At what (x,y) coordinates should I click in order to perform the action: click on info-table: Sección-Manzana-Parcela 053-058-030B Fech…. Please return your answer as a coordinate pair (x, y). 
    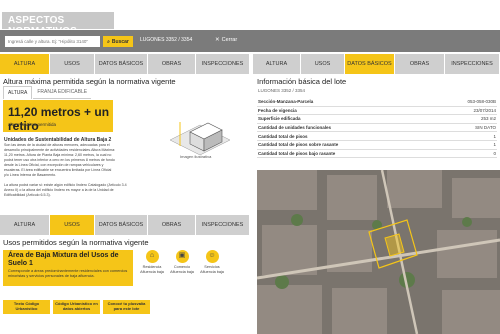
    Looking at the image, I should click on (377, 128).